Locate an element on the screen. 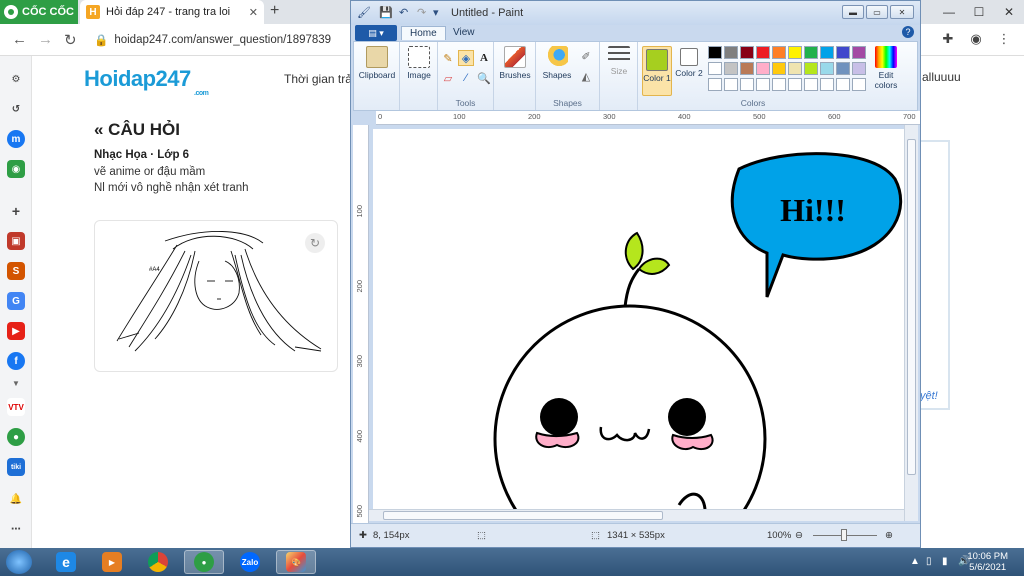 The image size is (1024, 576). messenger-icon: m is located at coordinates (16, 139).